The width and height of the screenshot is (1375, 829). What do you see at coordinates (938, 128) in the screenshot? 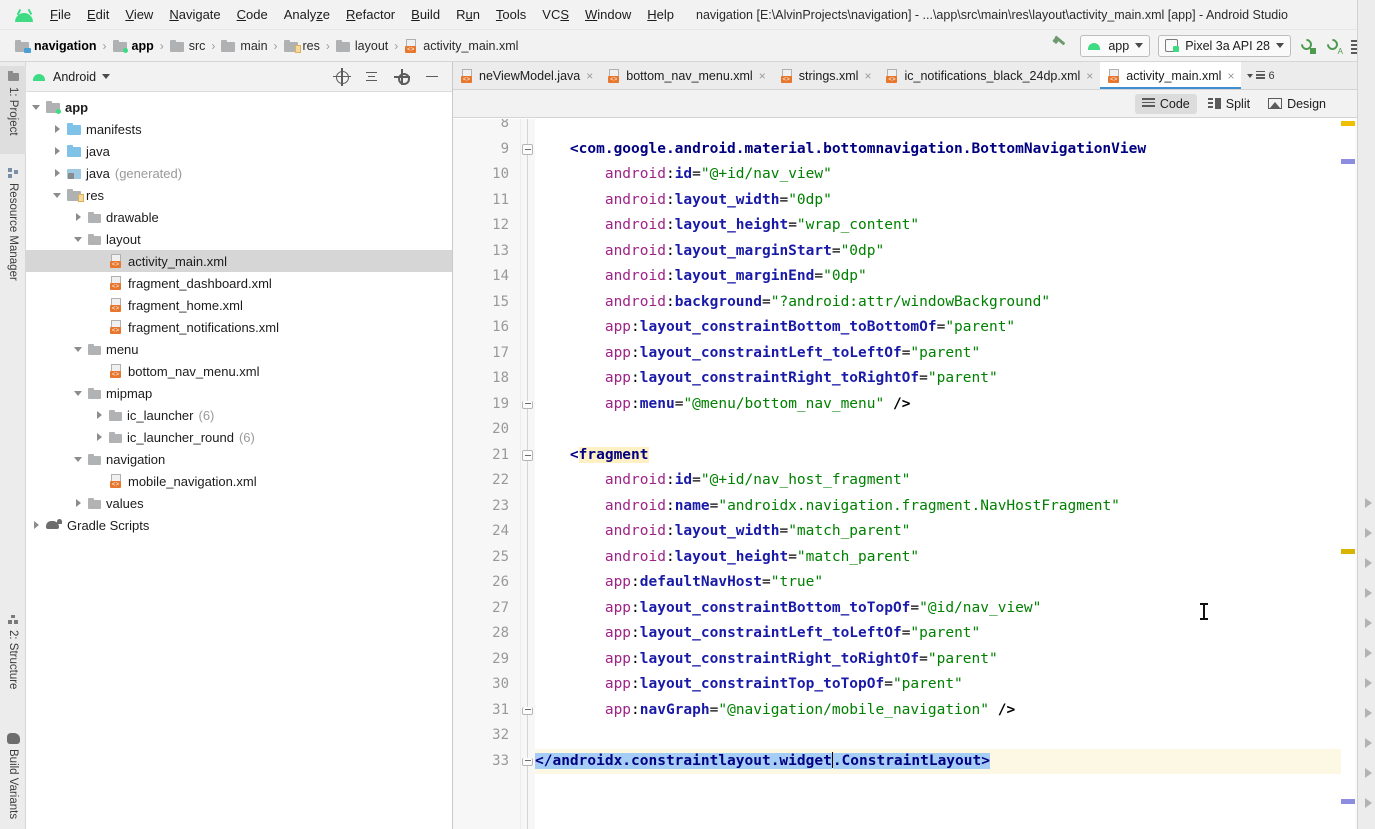
I see `code-line: 8` at bounding box center [938, 128].